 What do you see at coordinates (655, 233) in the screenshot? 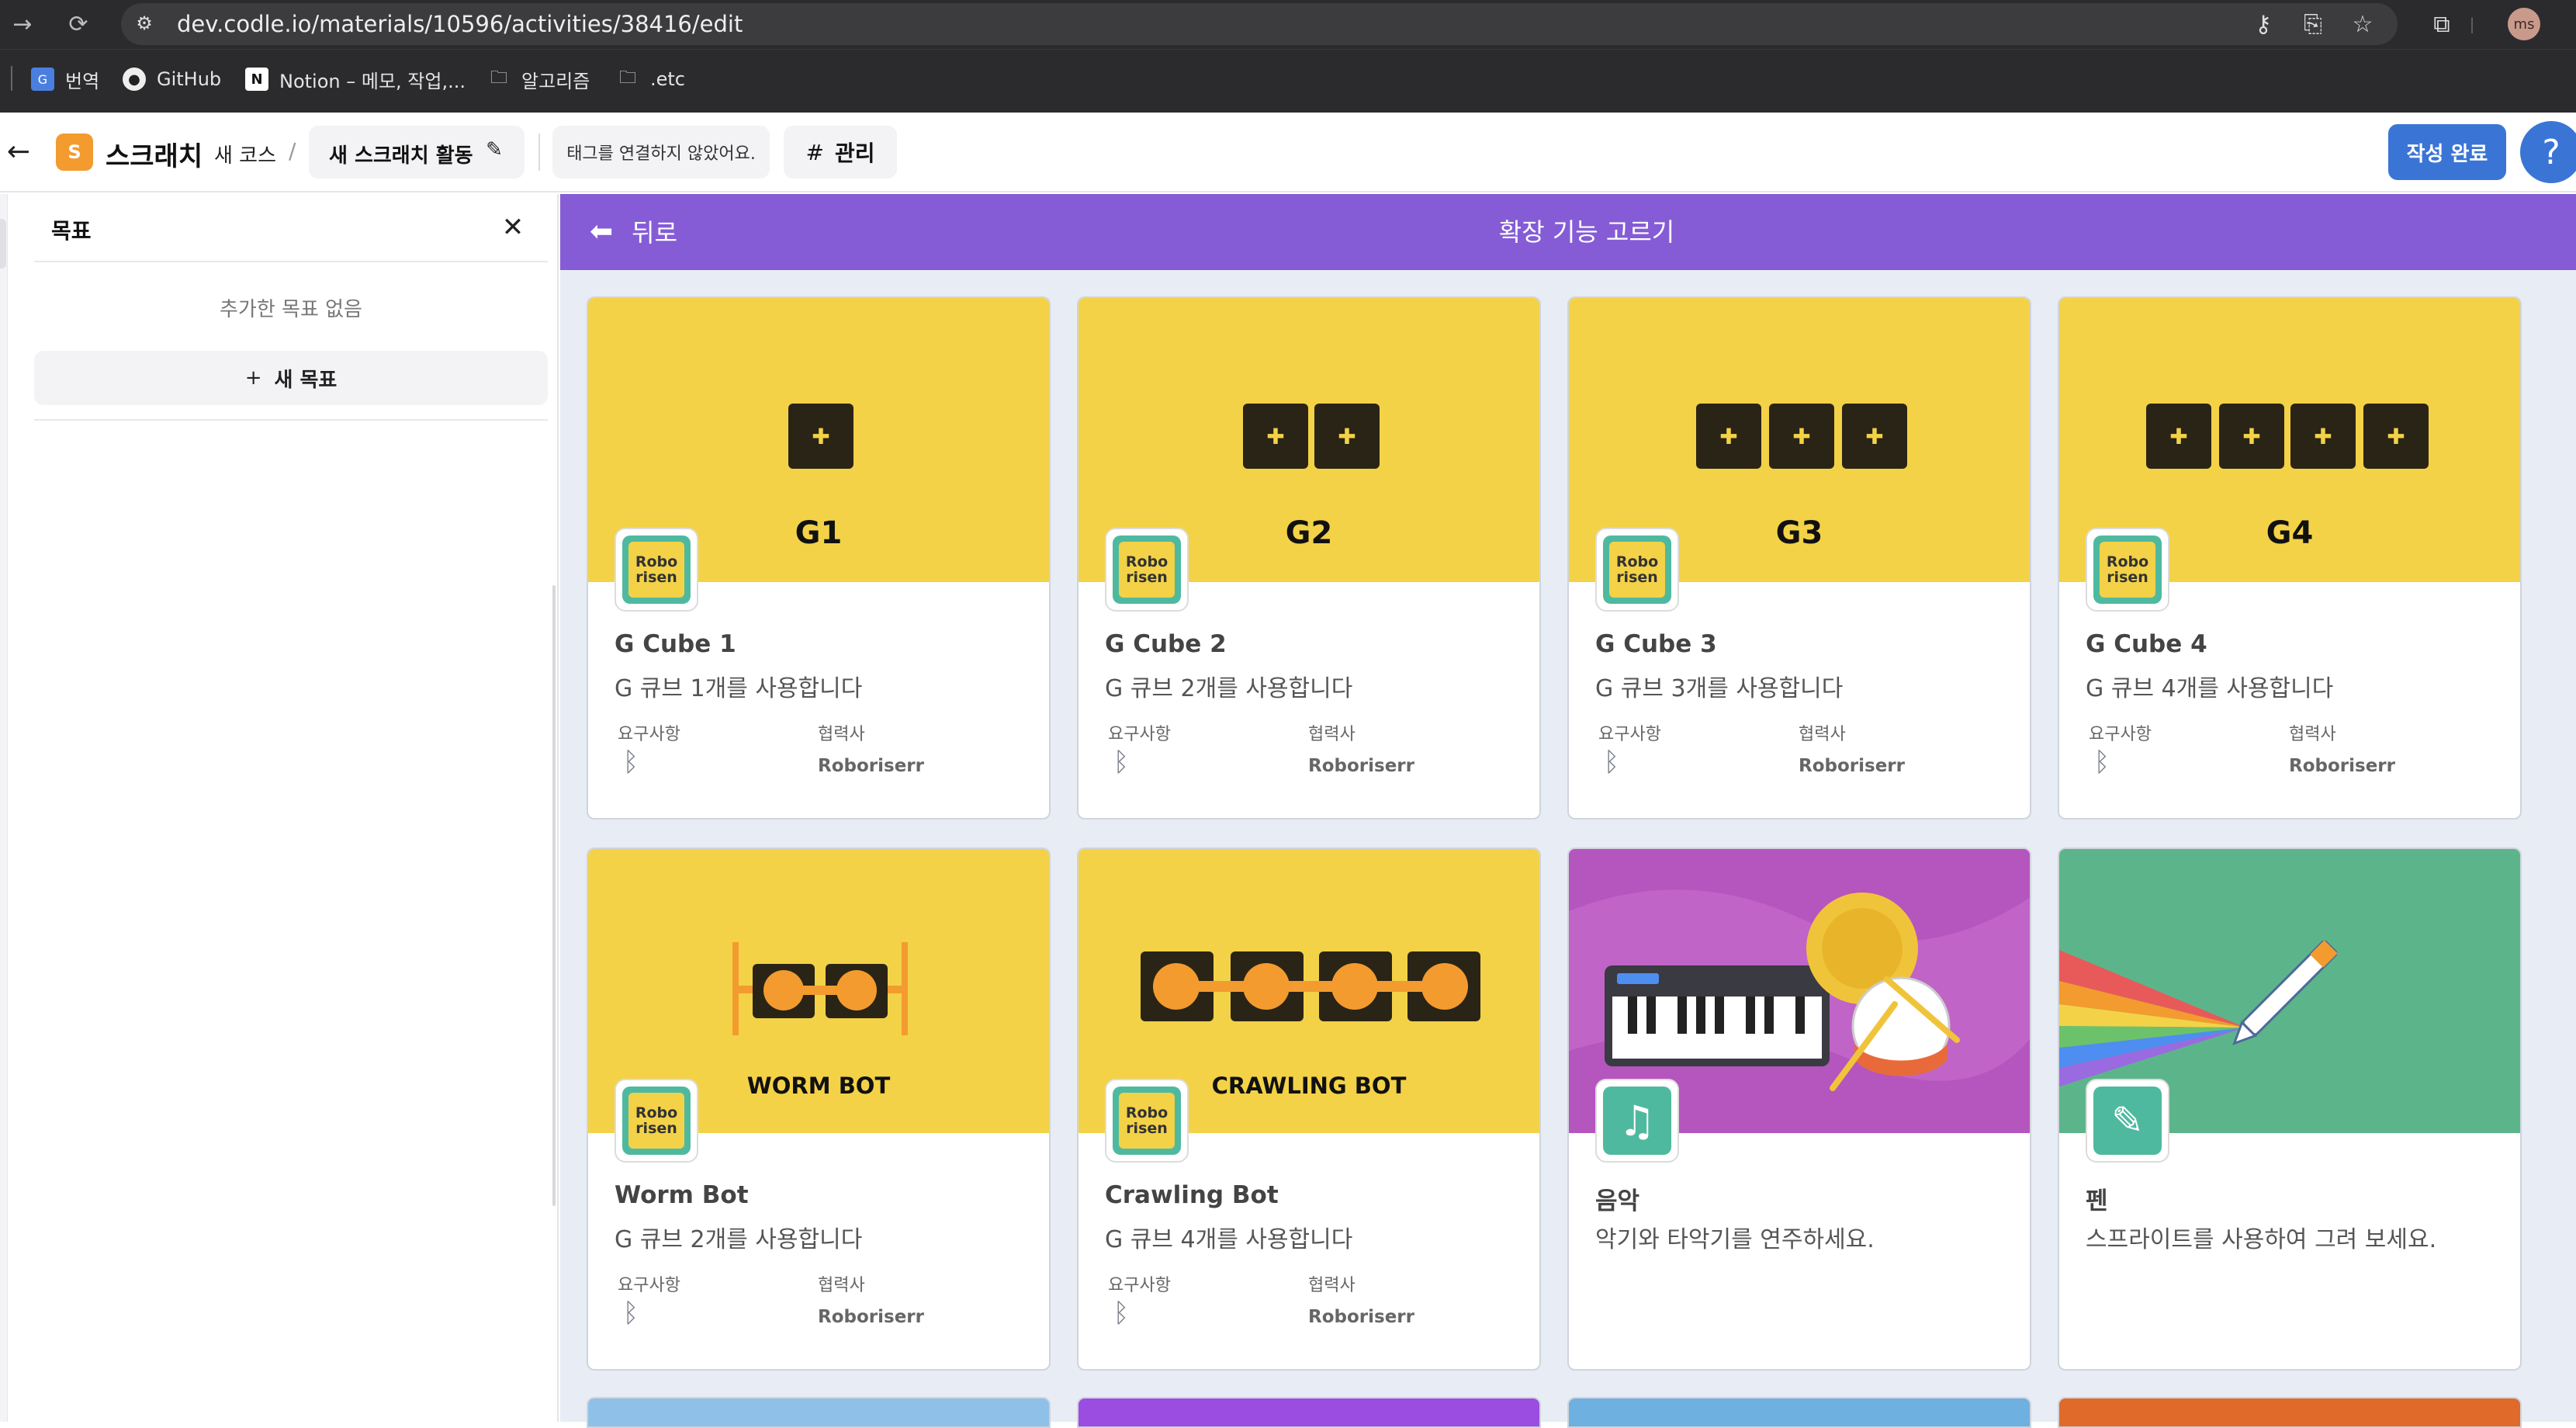
I see `back-label: 뒤로` at bounding box center [655, 233].